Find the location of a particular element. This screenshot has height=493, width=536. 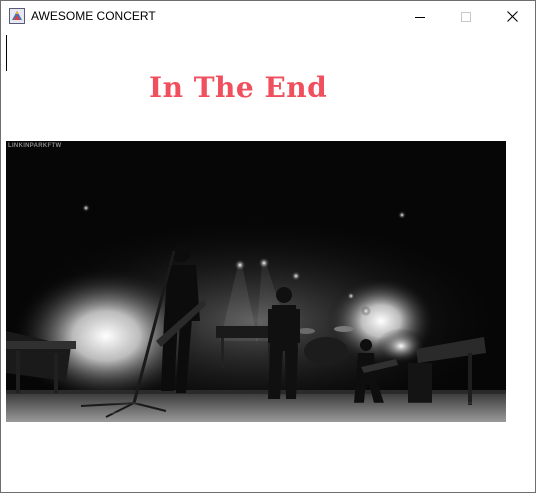

maximize-button is located at coordinates (466, 16).